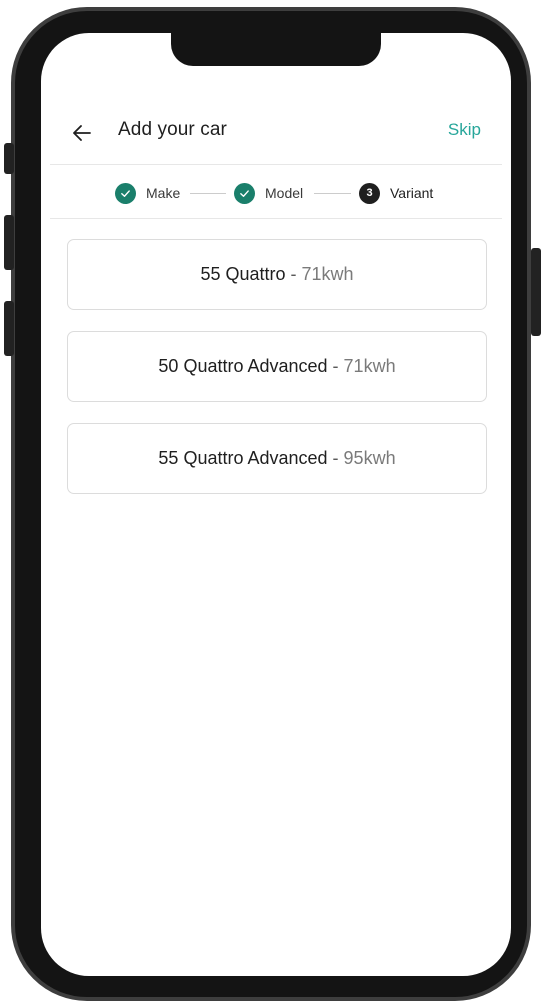 The image size is (541, 1004). I want to click on volume-up-button, so click(9, 242).